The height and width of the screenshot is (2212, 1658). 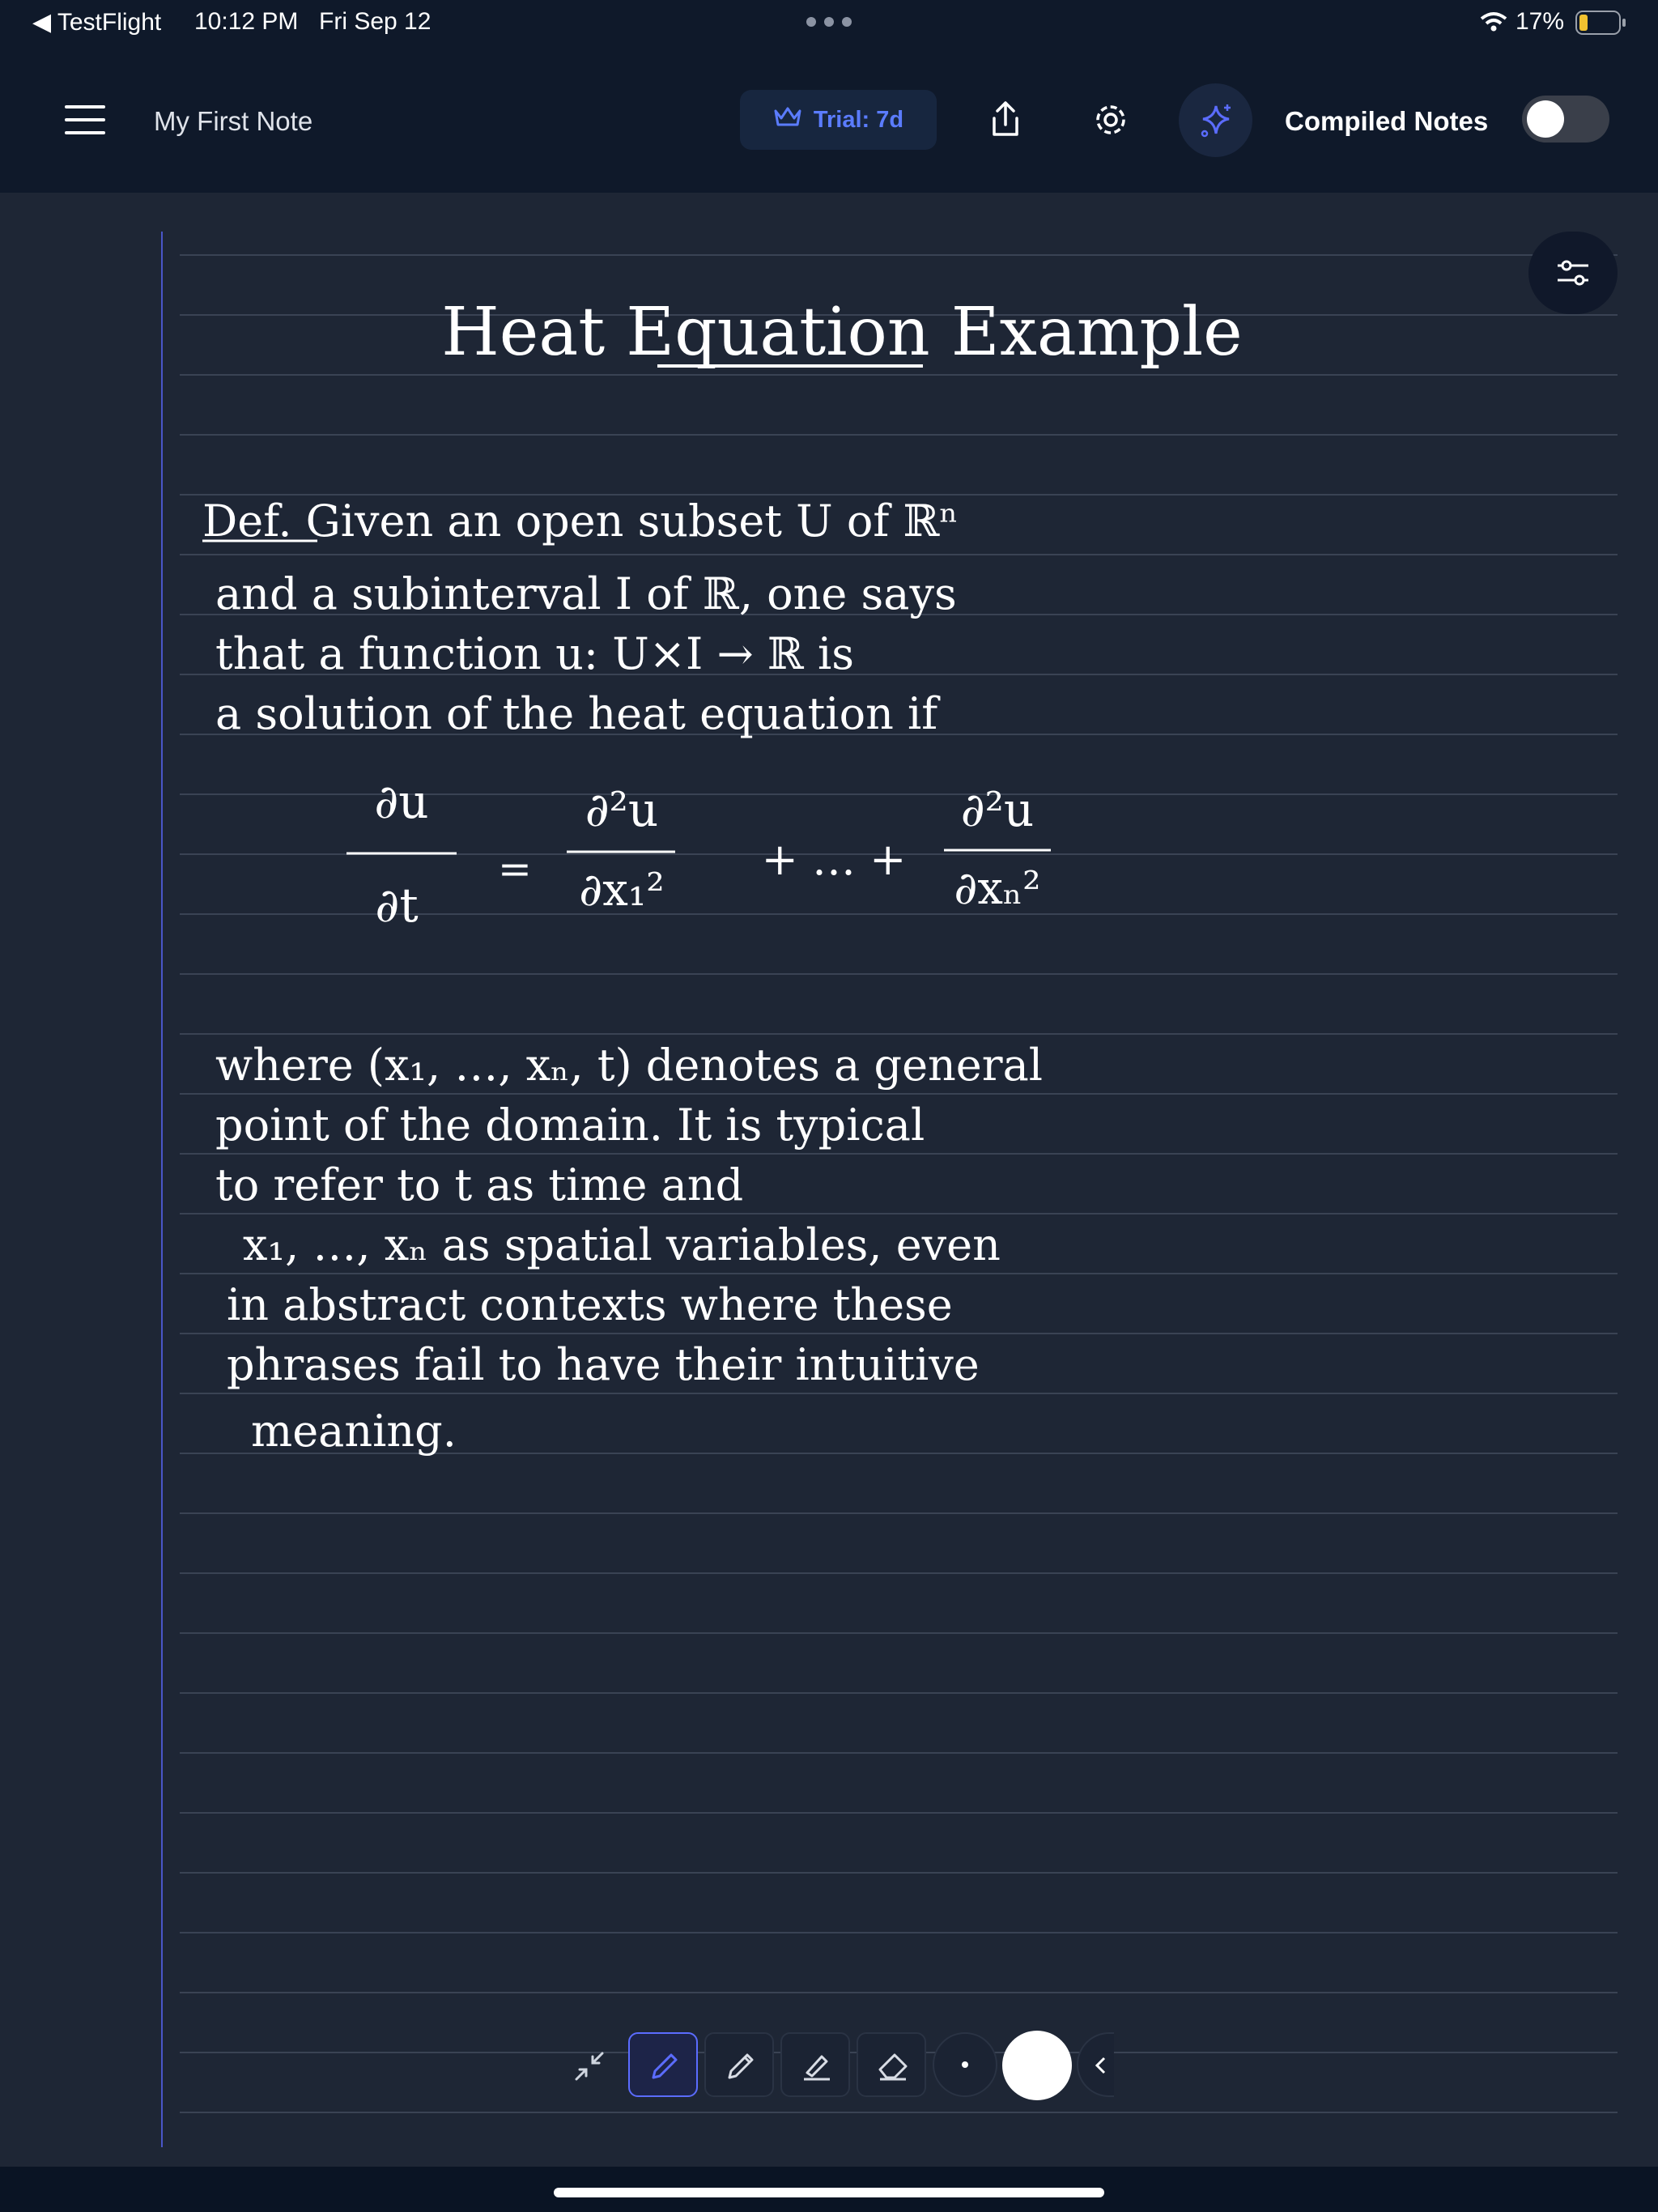 What do you see at coordinates (589, 2068) in the screenshot?
I see `collapse-toolbar-icon` at bounding box center [589, 2068].